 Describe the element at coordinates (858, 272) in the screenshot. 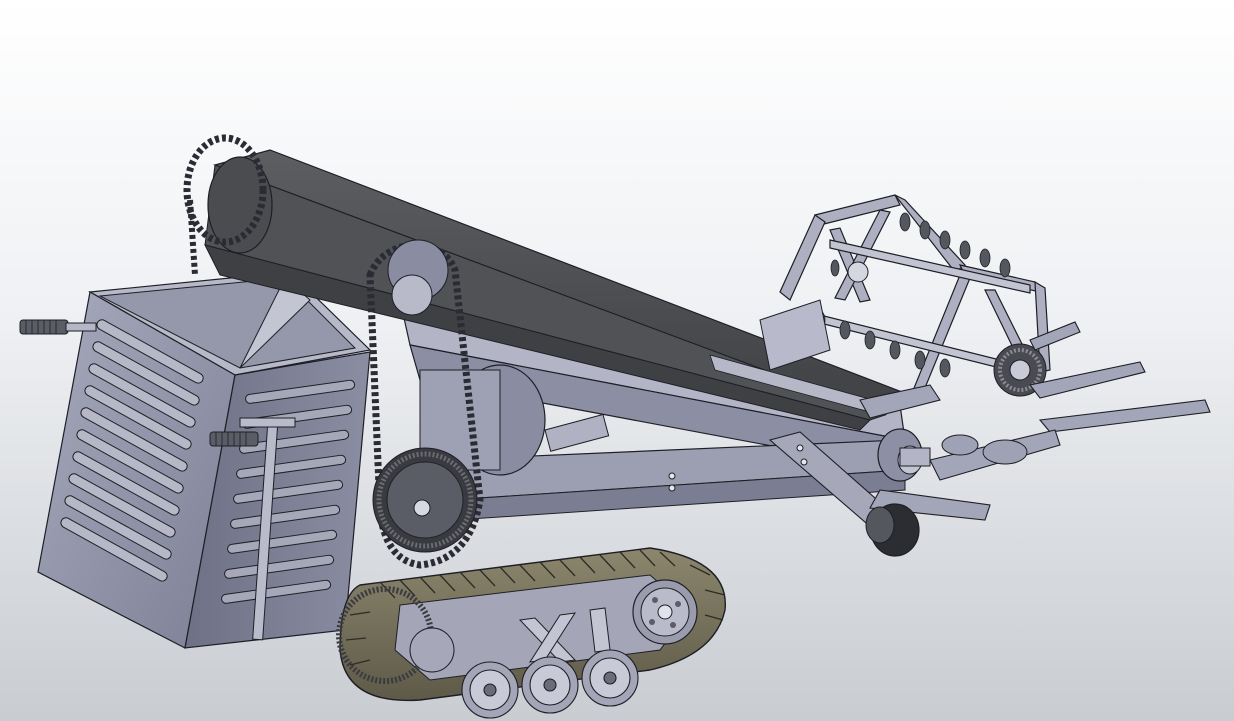

I see `reel-hub` at that location.